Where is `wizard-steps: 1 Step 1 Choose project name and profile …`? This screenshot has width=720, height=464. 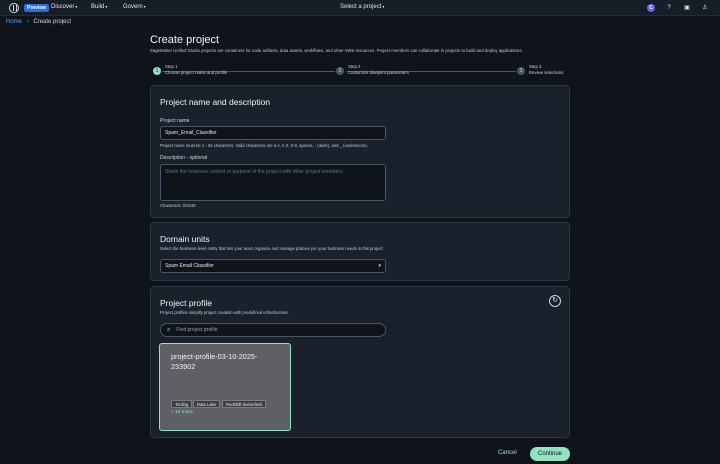
wizard-steps: 1 Step 1 Choose project name and profile … is located at coordinates (360, 73).